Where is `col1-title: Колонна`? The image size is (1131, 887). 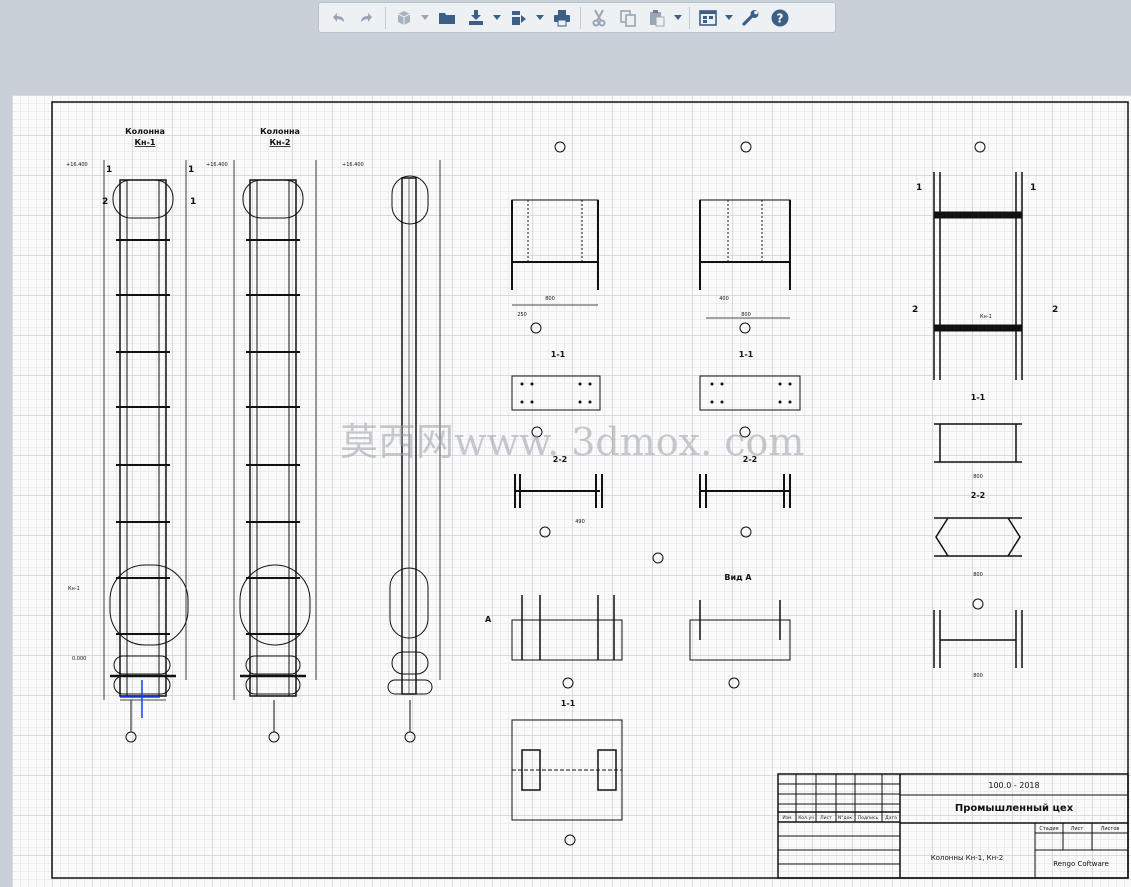
col1-title: Колонна is located at coordinates (145, 131).